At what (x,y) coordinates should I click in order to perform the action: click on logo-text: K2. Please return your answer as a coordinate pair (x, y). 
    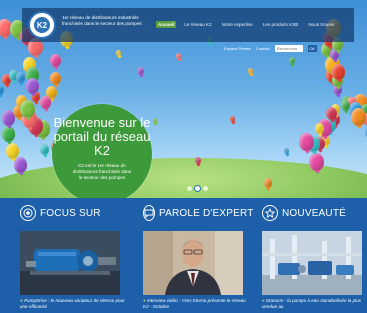
    Looking at the image, I should click on (42, 25).